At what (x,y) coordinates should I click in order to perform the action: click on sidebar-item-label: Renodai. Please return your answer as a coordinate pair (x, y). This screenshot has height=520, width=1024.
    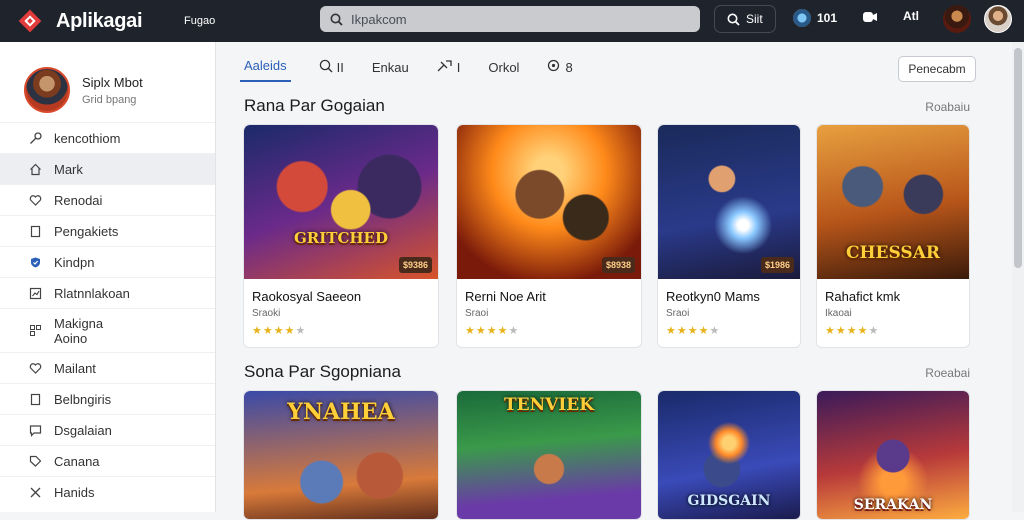
    Looking at the image, I should click on (78, 200).